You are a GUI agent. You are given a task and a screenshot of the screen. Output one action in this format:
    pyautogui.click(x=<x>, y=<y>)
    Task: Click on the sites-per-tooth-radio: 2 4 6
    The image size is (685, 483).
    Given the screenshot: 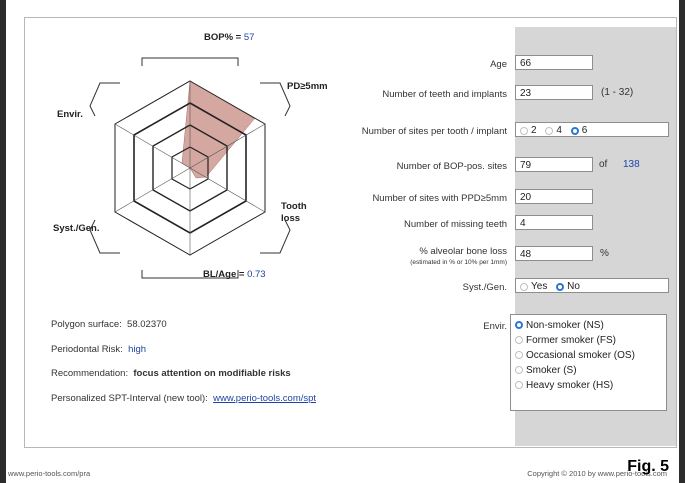 What is the action you would take?
    pyautogui.click(x=592, y=129)
    